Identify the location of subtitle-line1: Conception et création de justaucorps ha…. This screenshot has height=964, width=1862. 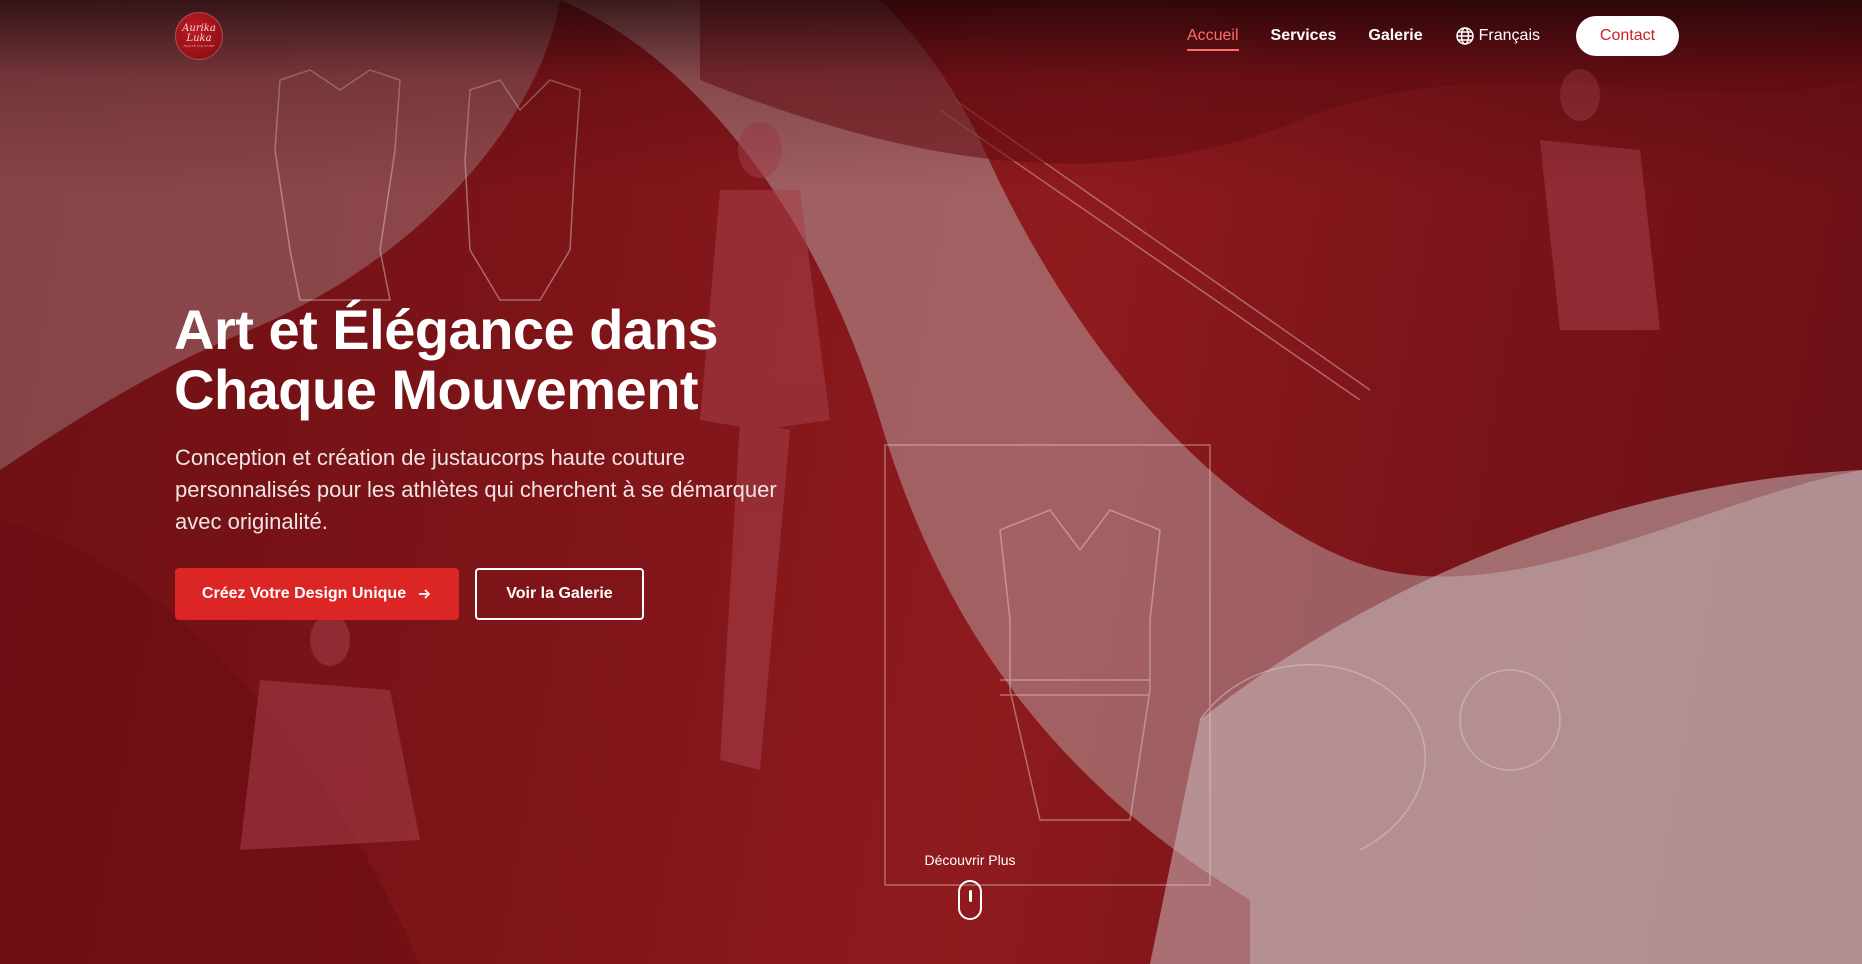
(430, 457).